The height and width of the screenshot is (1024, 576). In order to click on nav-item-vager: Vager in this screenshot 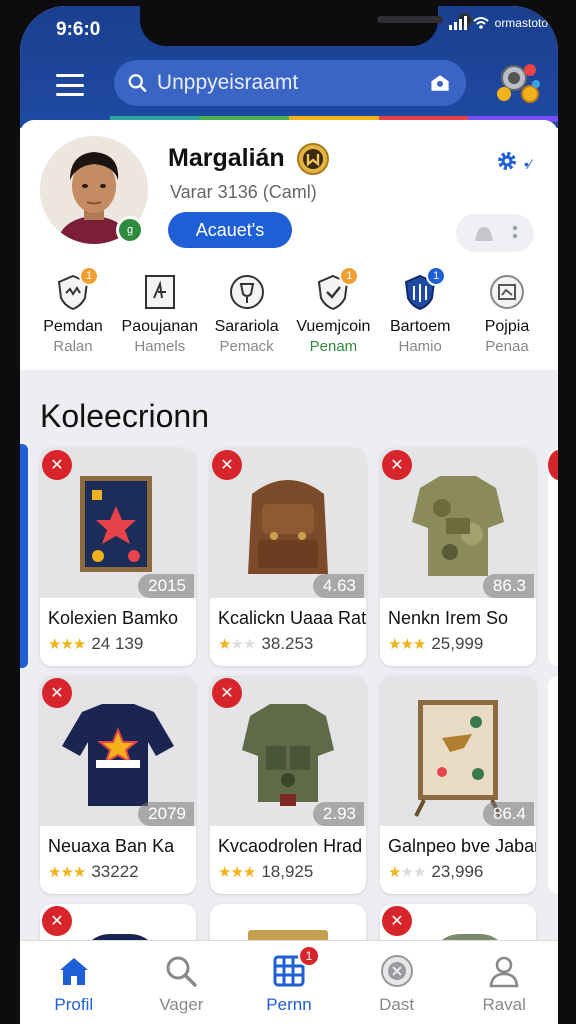, I will do `click(181, 982)`.